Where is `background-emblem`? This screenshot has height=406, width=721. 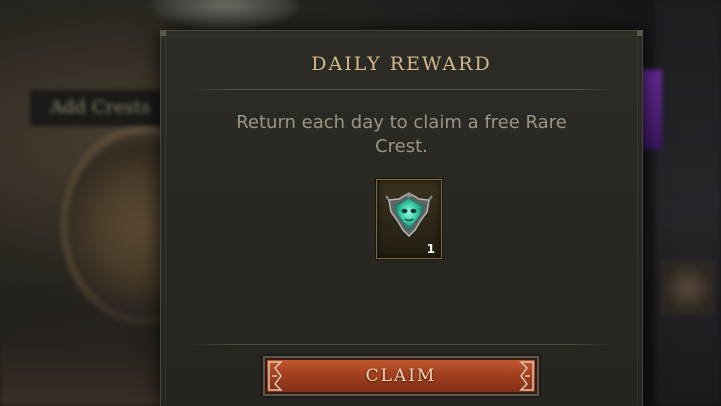
background-emblem is located at coordinates (225, 15).